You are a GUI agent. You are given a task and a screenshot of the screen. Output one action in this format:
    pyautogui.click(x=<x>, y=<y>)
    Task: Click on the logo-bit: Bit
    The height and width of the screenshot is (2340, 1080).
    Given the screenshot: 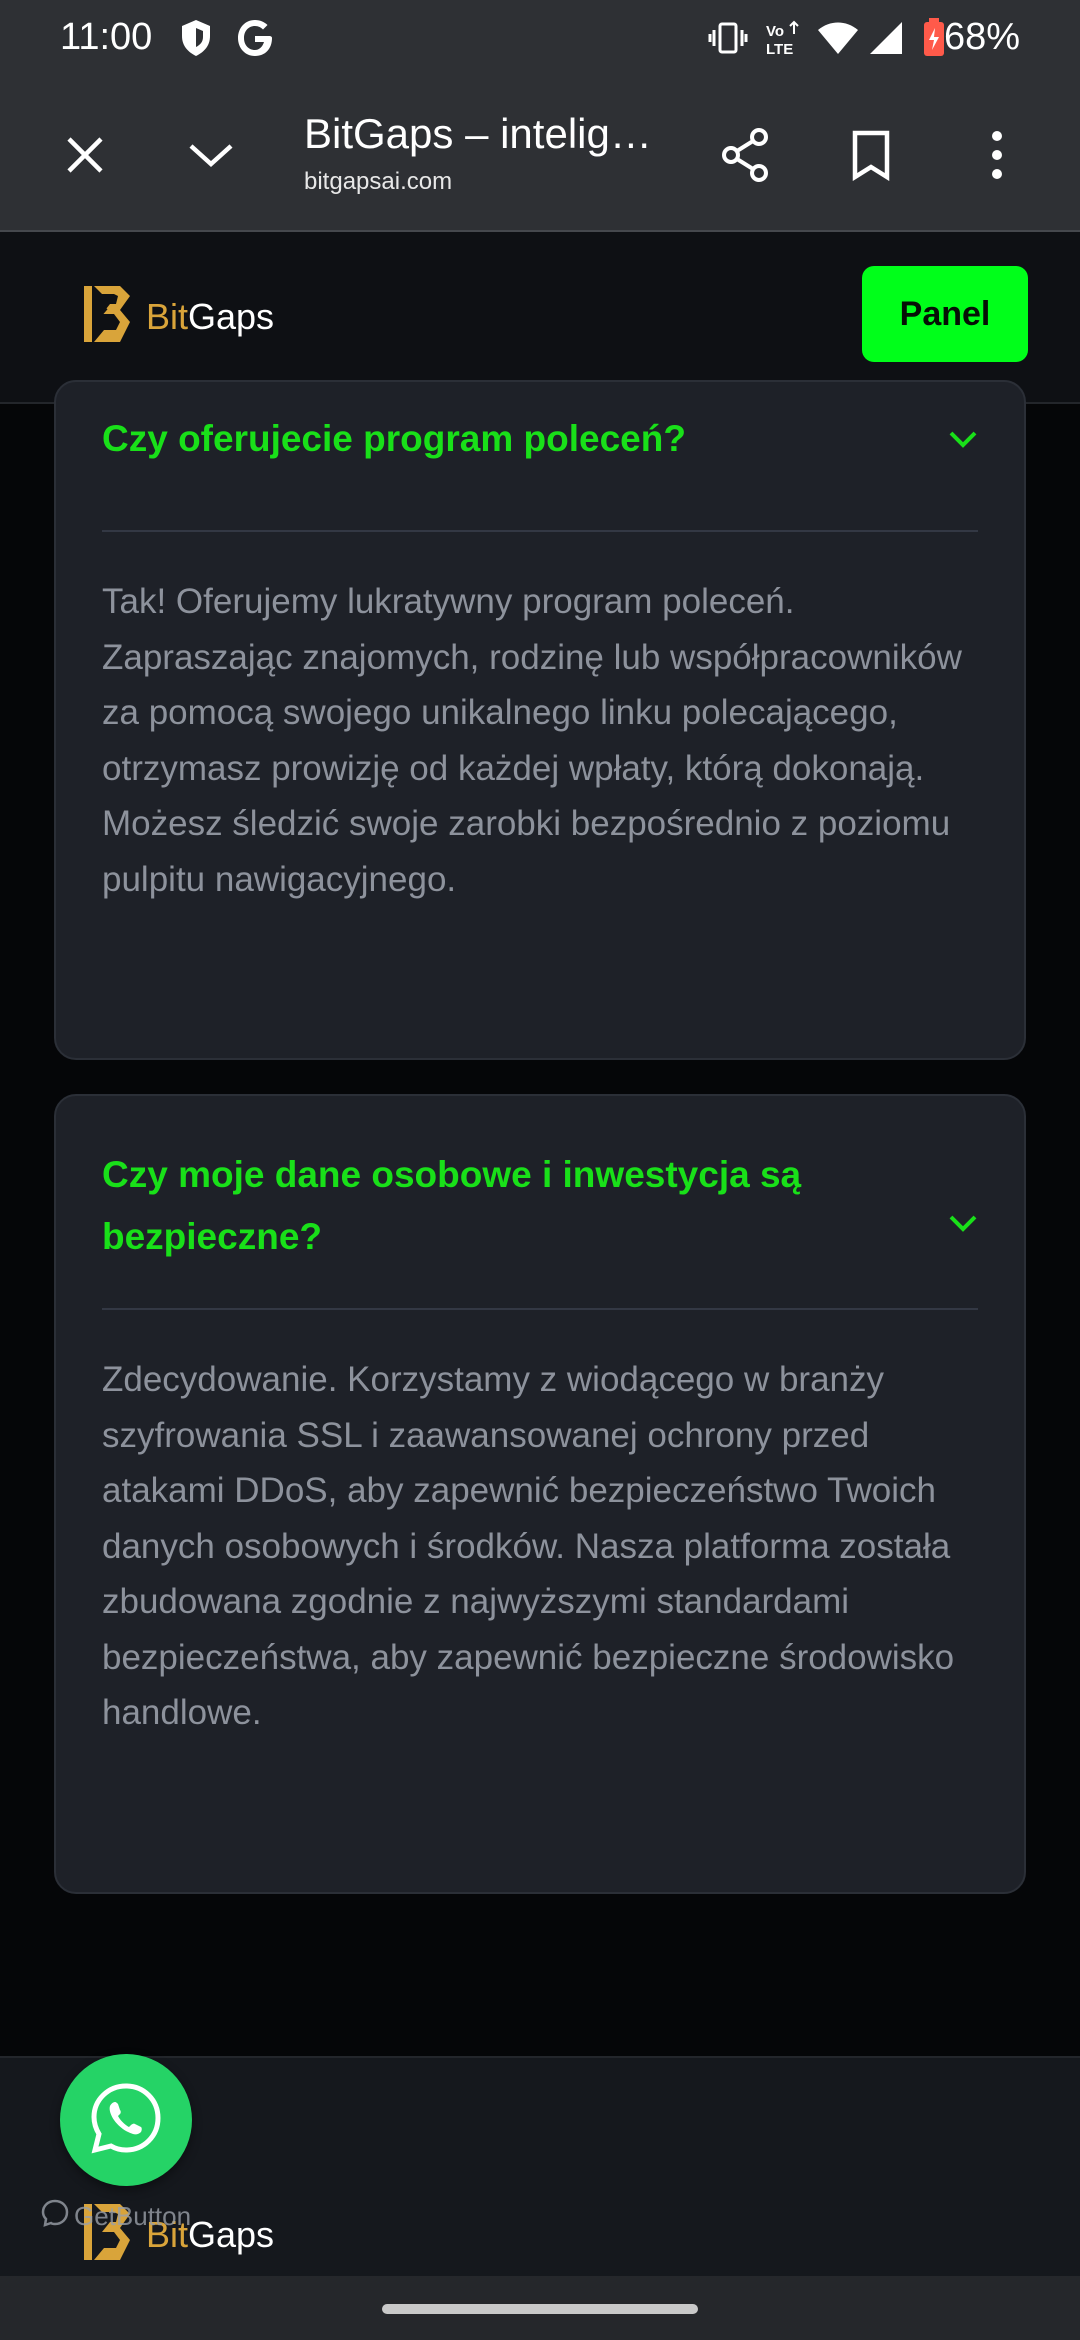 What is the action you would take?
    pyautogui.click(x=167, y=316)
    